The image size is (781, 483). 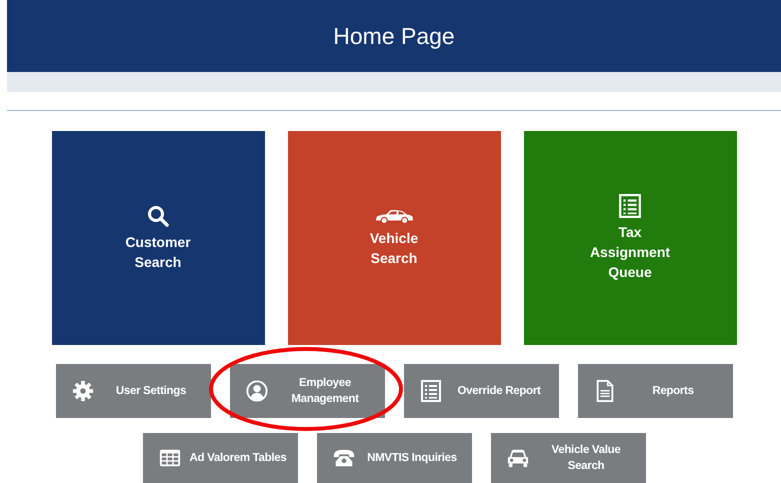 I want to click on menu-button: Employee Management, so click(x=307, y=391).